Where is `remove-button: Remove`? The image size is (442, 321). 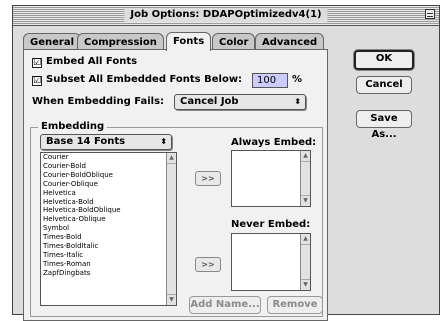
remove-button: Remove is located at coordinates (295, 305).